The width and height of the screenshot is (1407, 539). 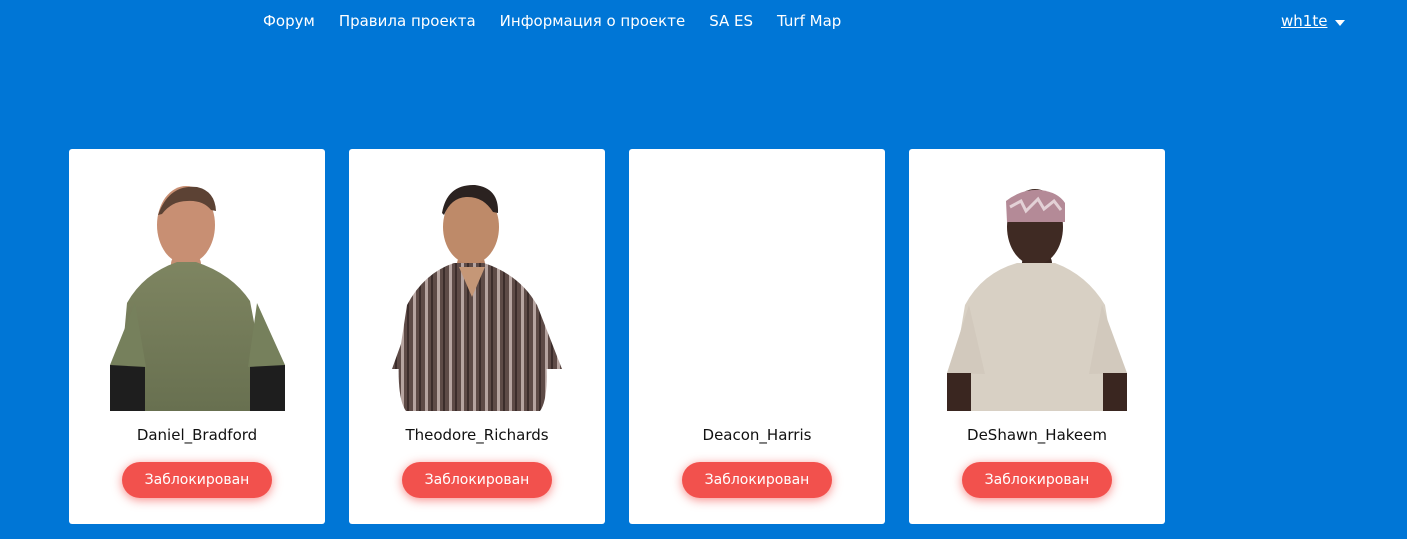 What do you see at coordinates (731, 21) in the screenshot?
I see `nav-saes-link: SA ES` at bounding box center [731, 21].